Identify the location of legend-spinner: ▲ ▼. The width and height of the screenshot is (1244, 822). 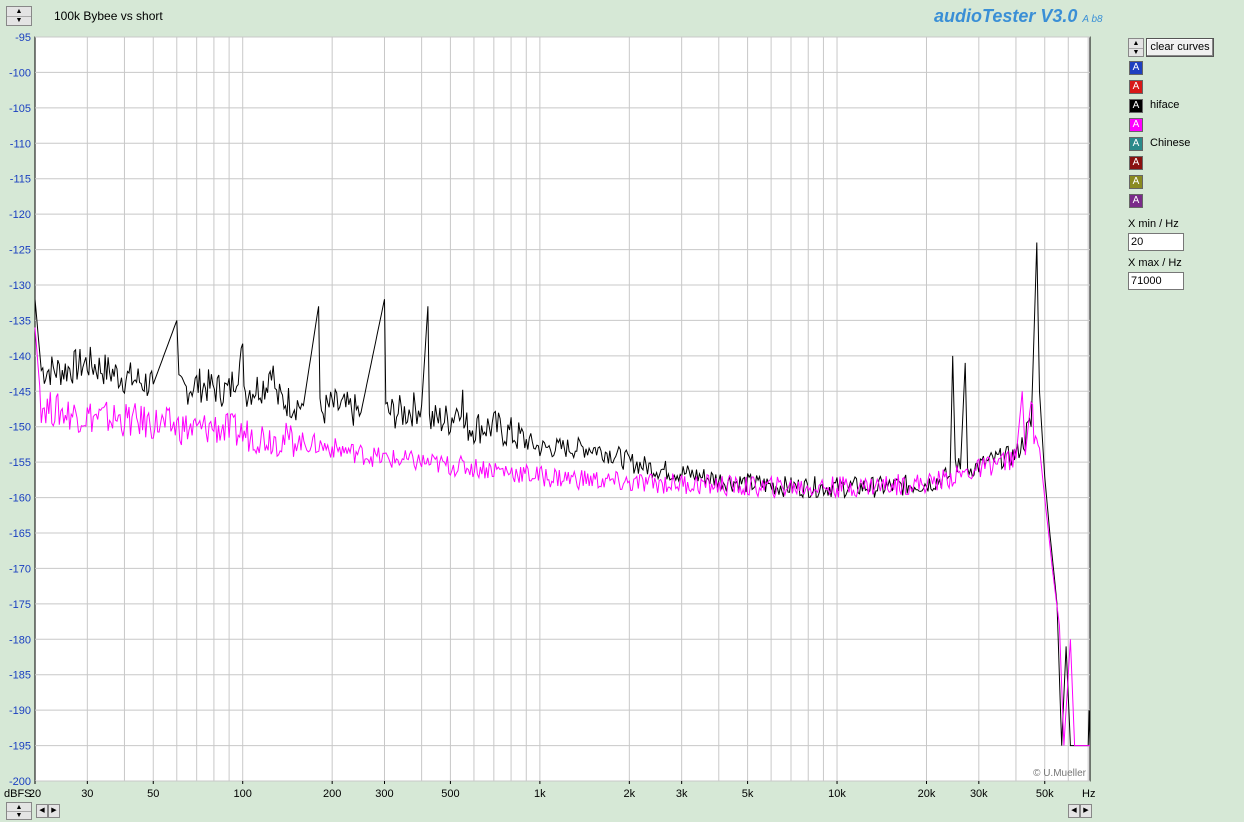
(1136, 47).